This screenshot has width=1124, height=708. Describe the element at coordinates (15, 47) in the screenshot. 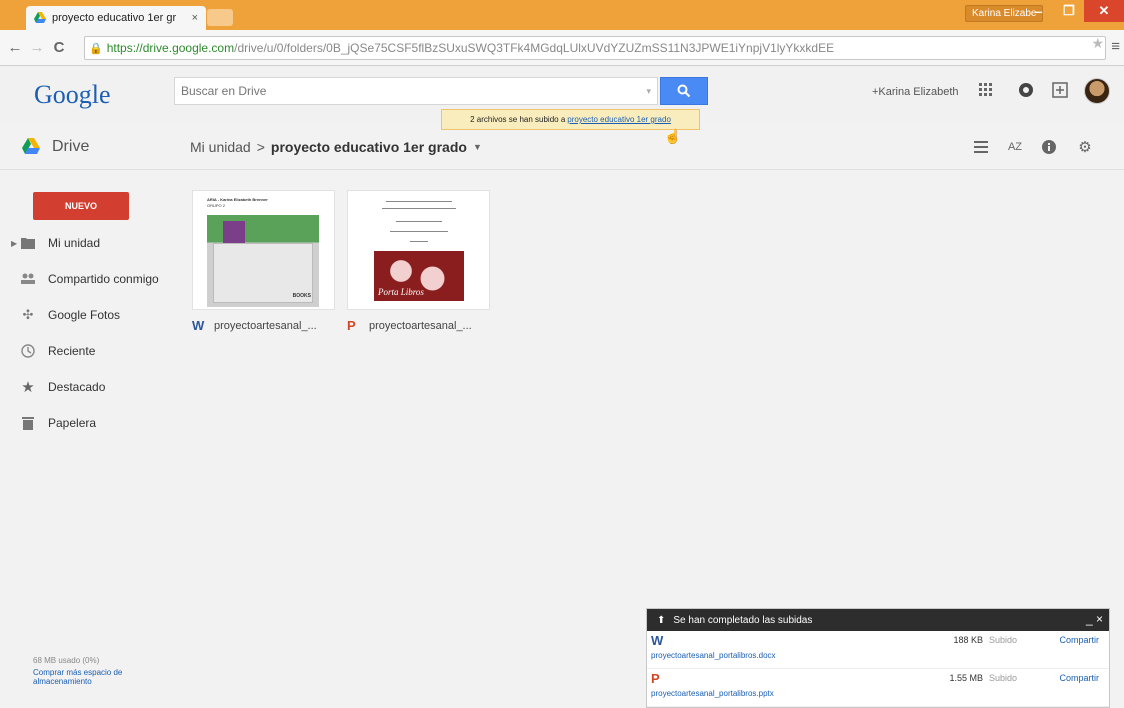

I see `back-icon: ←` at that location.